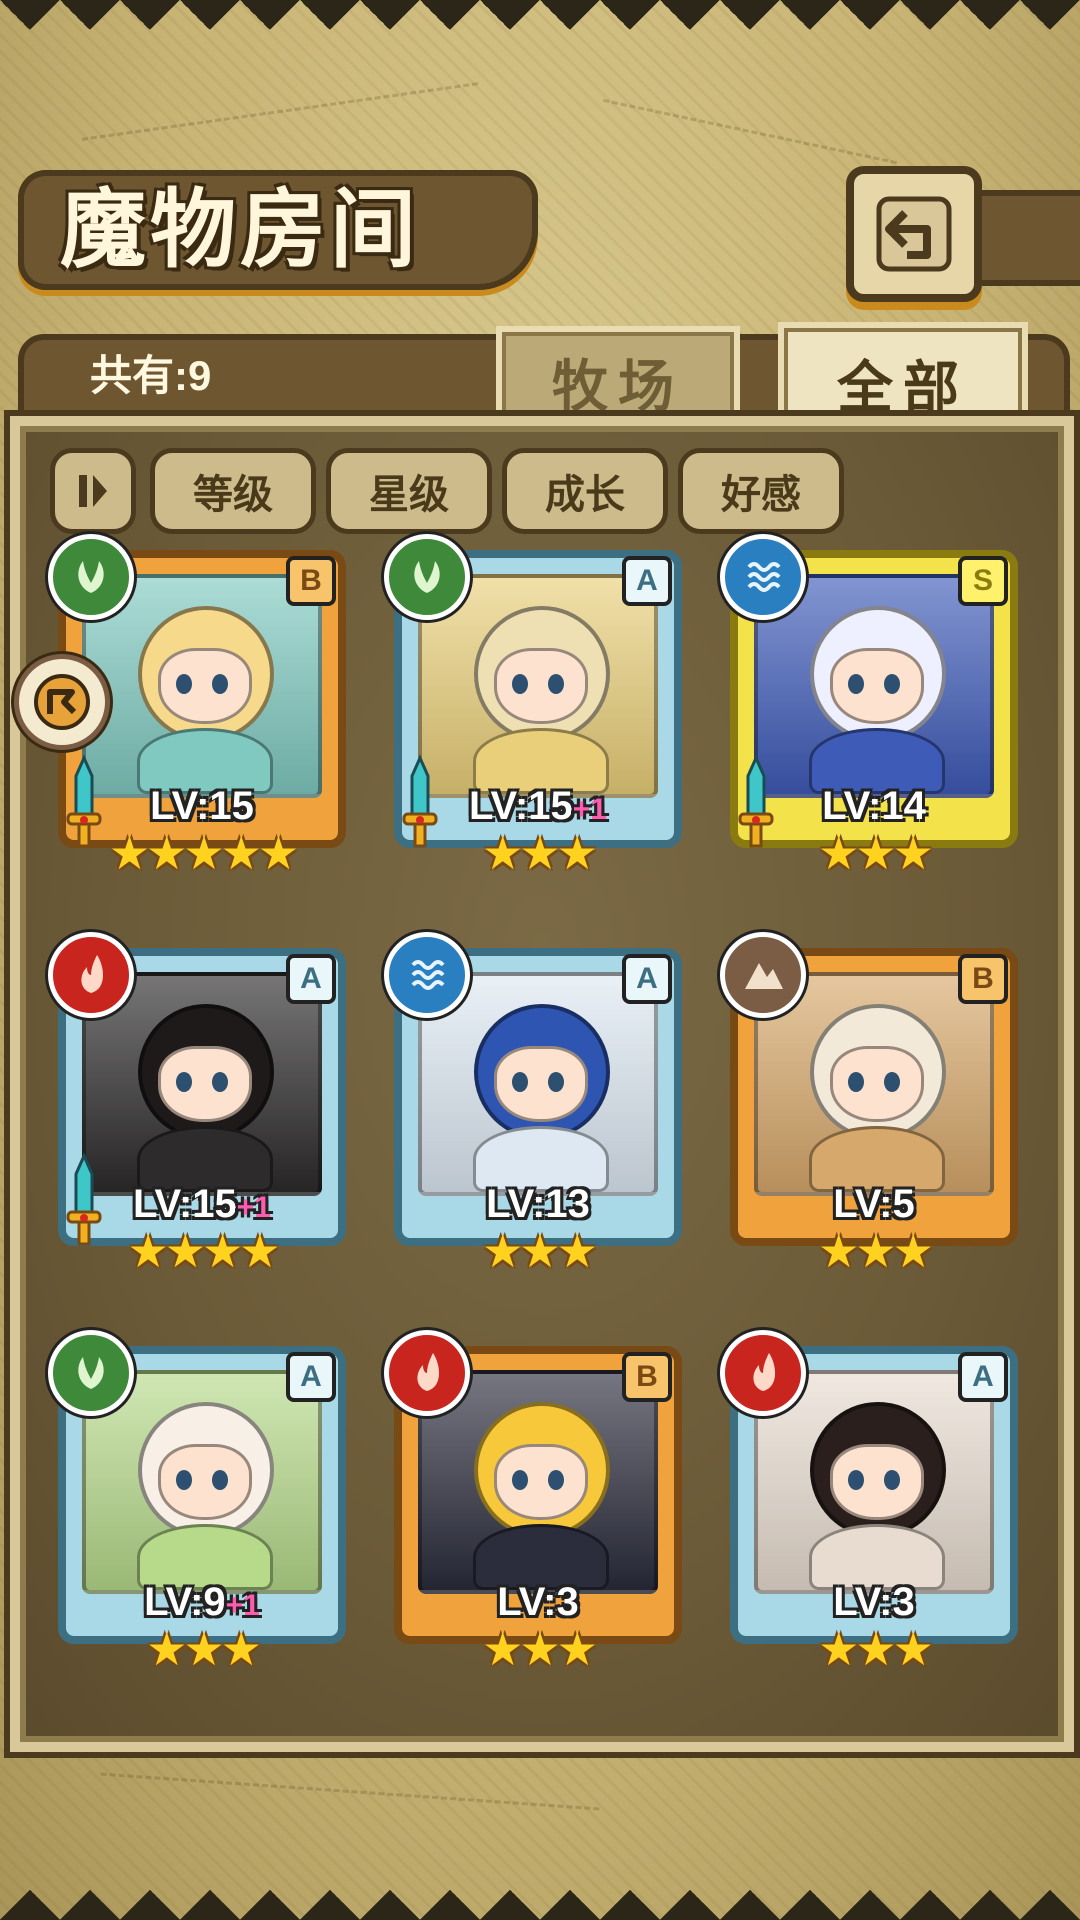 This screenshot has height=1920, width=1080. Describe the element at coordinates (872, 1502) in the screenshot. I see `monster-card: A LV:3 ★★★` at that location.